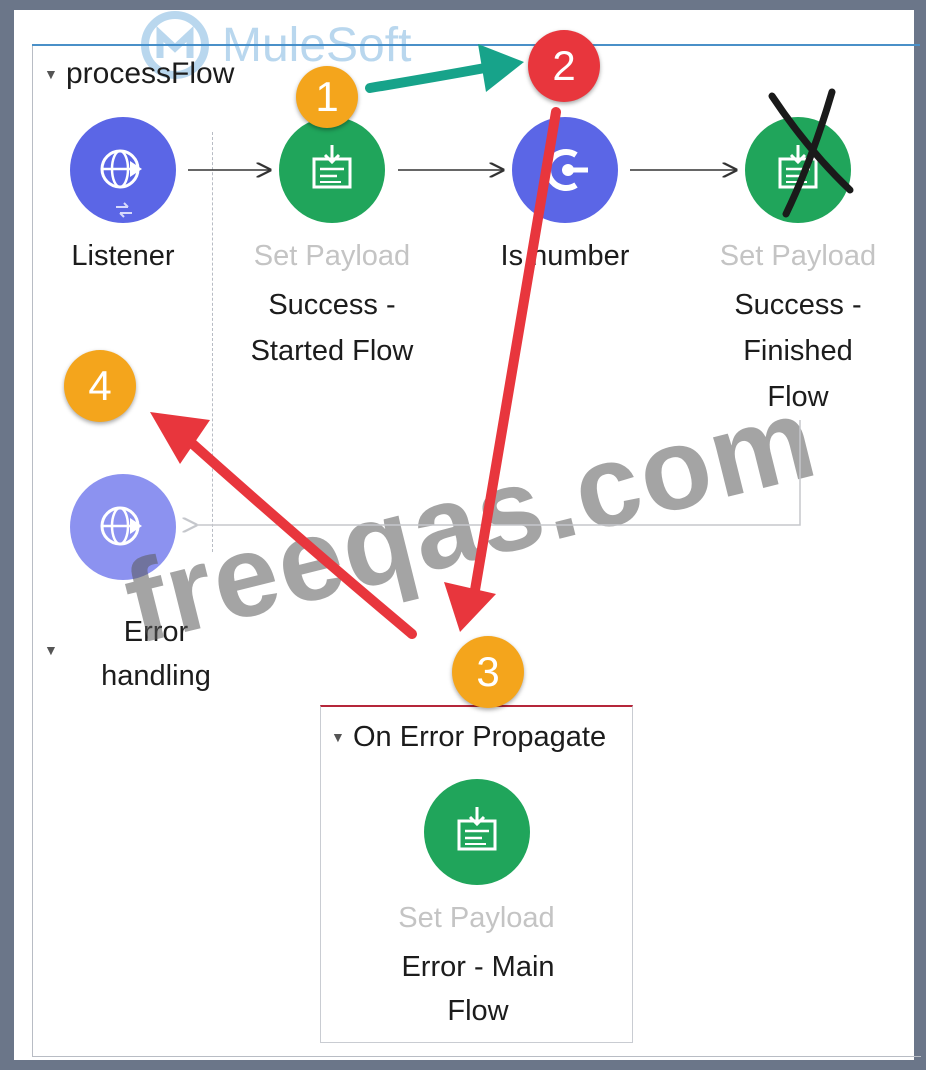  I want to click on step-badge-2: 2, so click(564, 66).